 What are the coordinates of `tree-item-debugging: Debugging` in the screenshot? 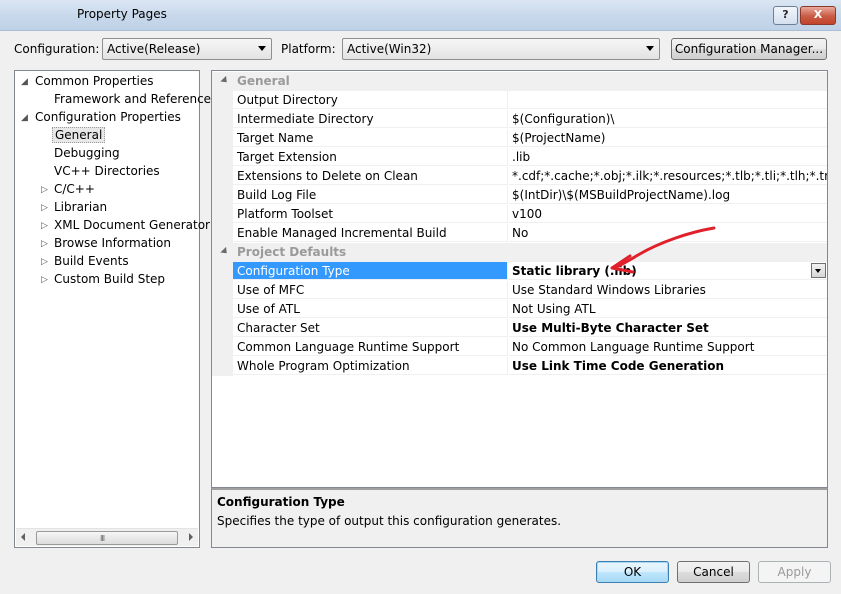 It's located at (87, 153).